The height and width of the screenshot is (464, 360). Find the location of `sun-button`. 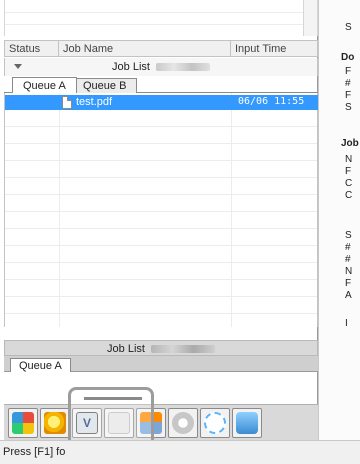

sun-button is located at coordinates (55, 423).